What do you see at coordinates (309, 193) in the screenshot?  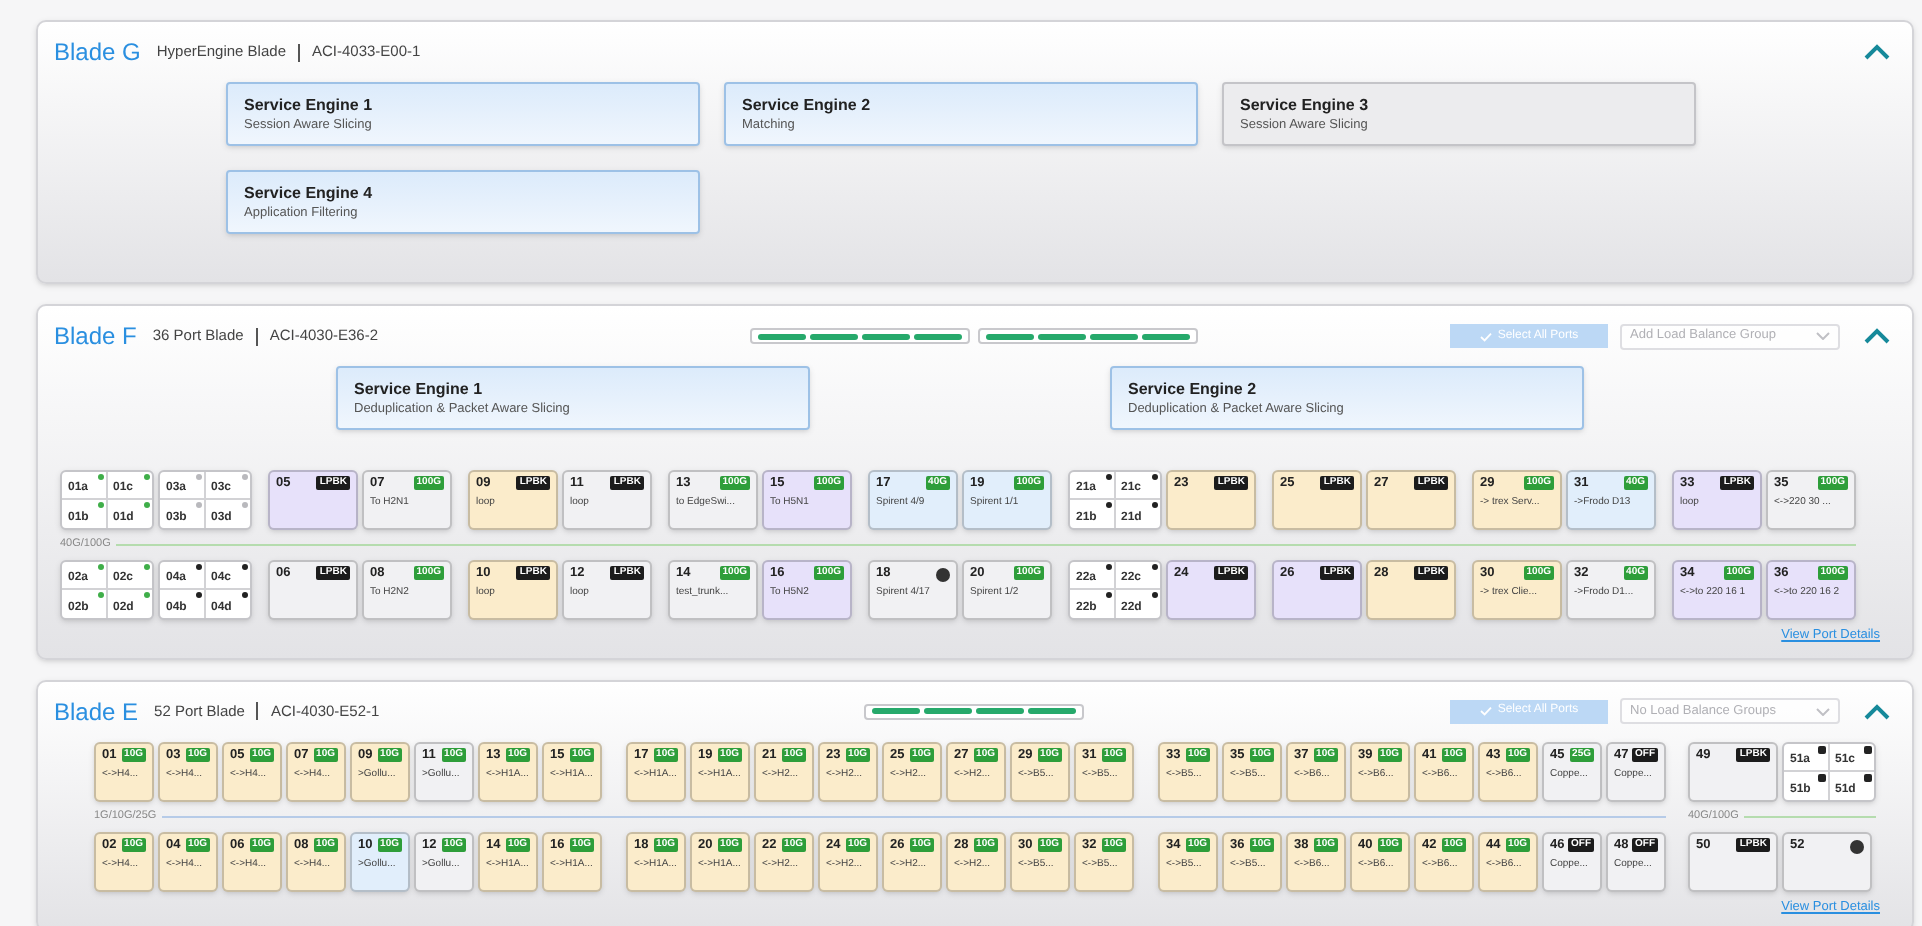 I see `engine-title: Service Engine 4` at bounding box center [309, 193].